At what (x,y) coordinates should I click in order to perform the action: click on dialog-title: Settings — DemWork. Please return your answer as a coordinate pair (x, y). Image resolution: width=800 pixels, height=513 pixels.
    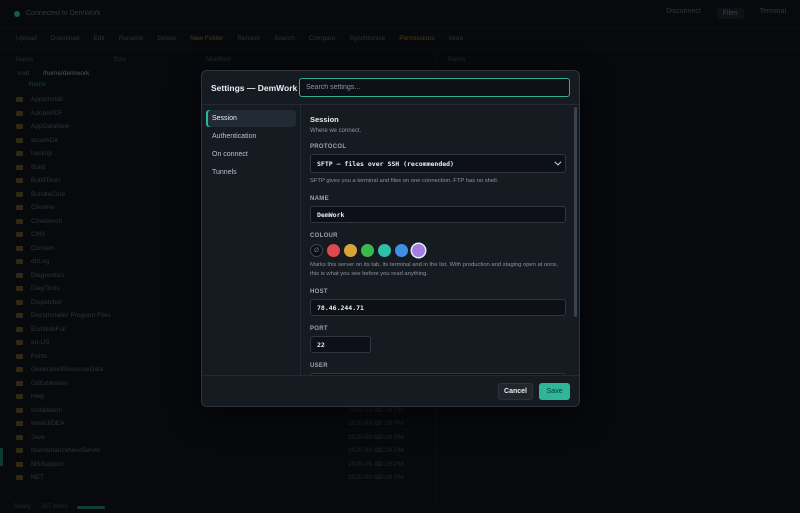
    Looking at the image, I should click on (254, 87).